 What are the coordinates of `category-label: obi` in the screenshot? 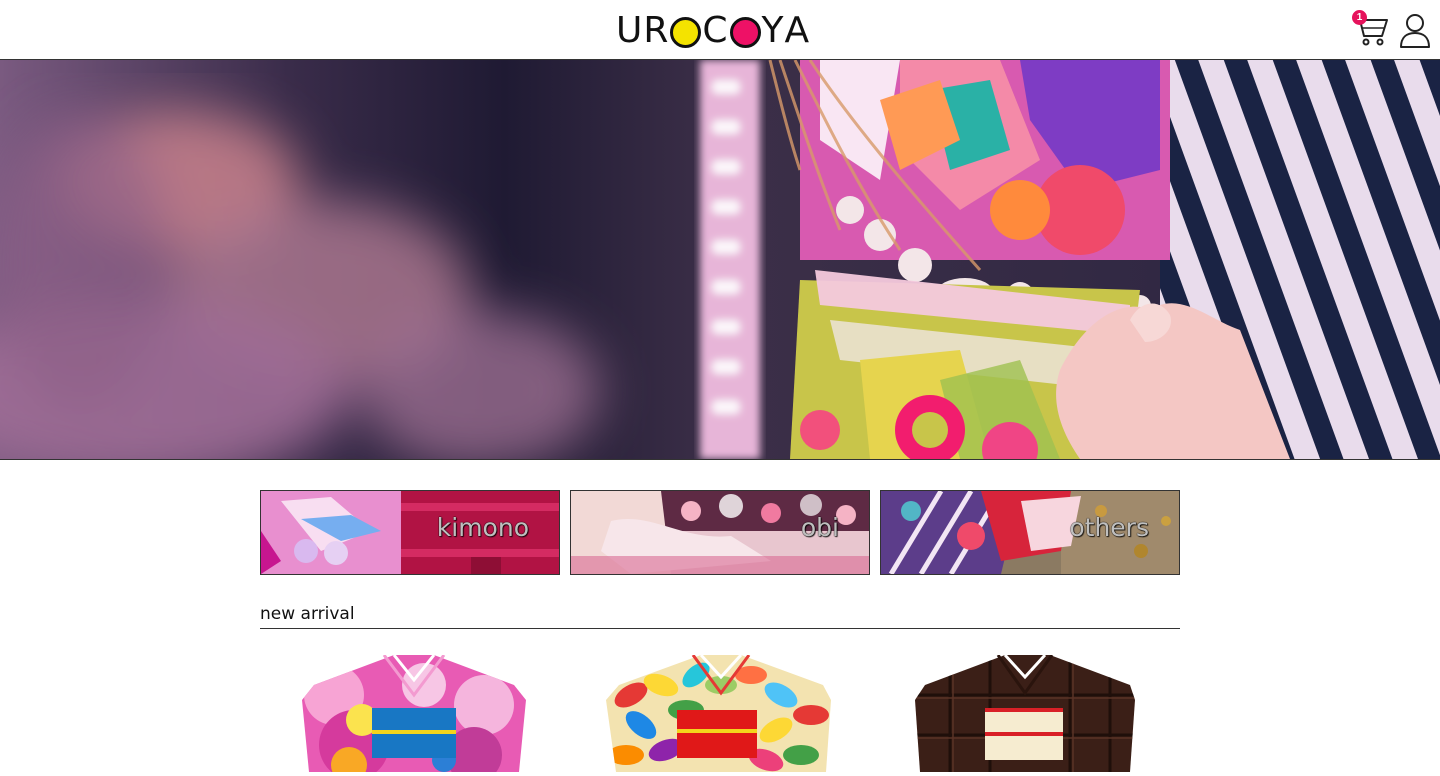 It's located at (819, 527).